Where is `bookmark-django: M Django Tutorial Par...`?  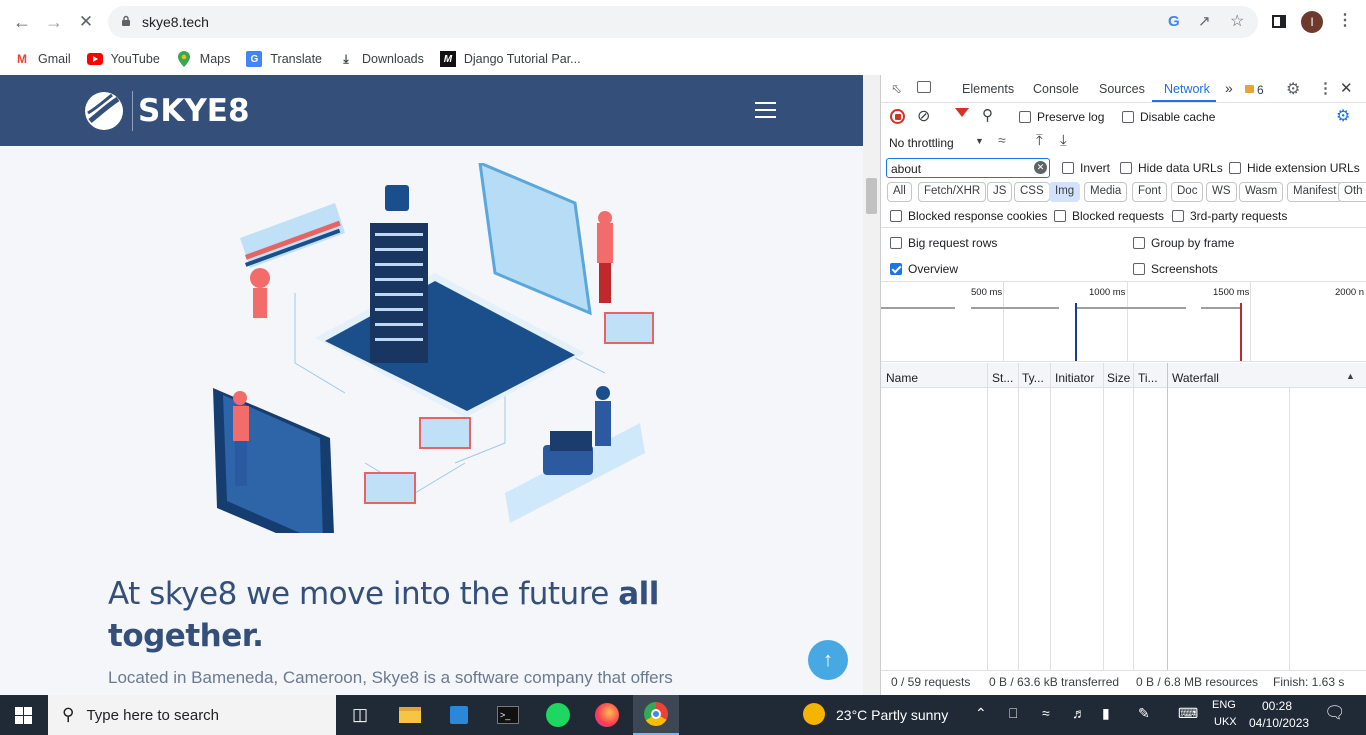 bookmark-django: M Django Tutorial Par... is located at coordinates (510, 59).